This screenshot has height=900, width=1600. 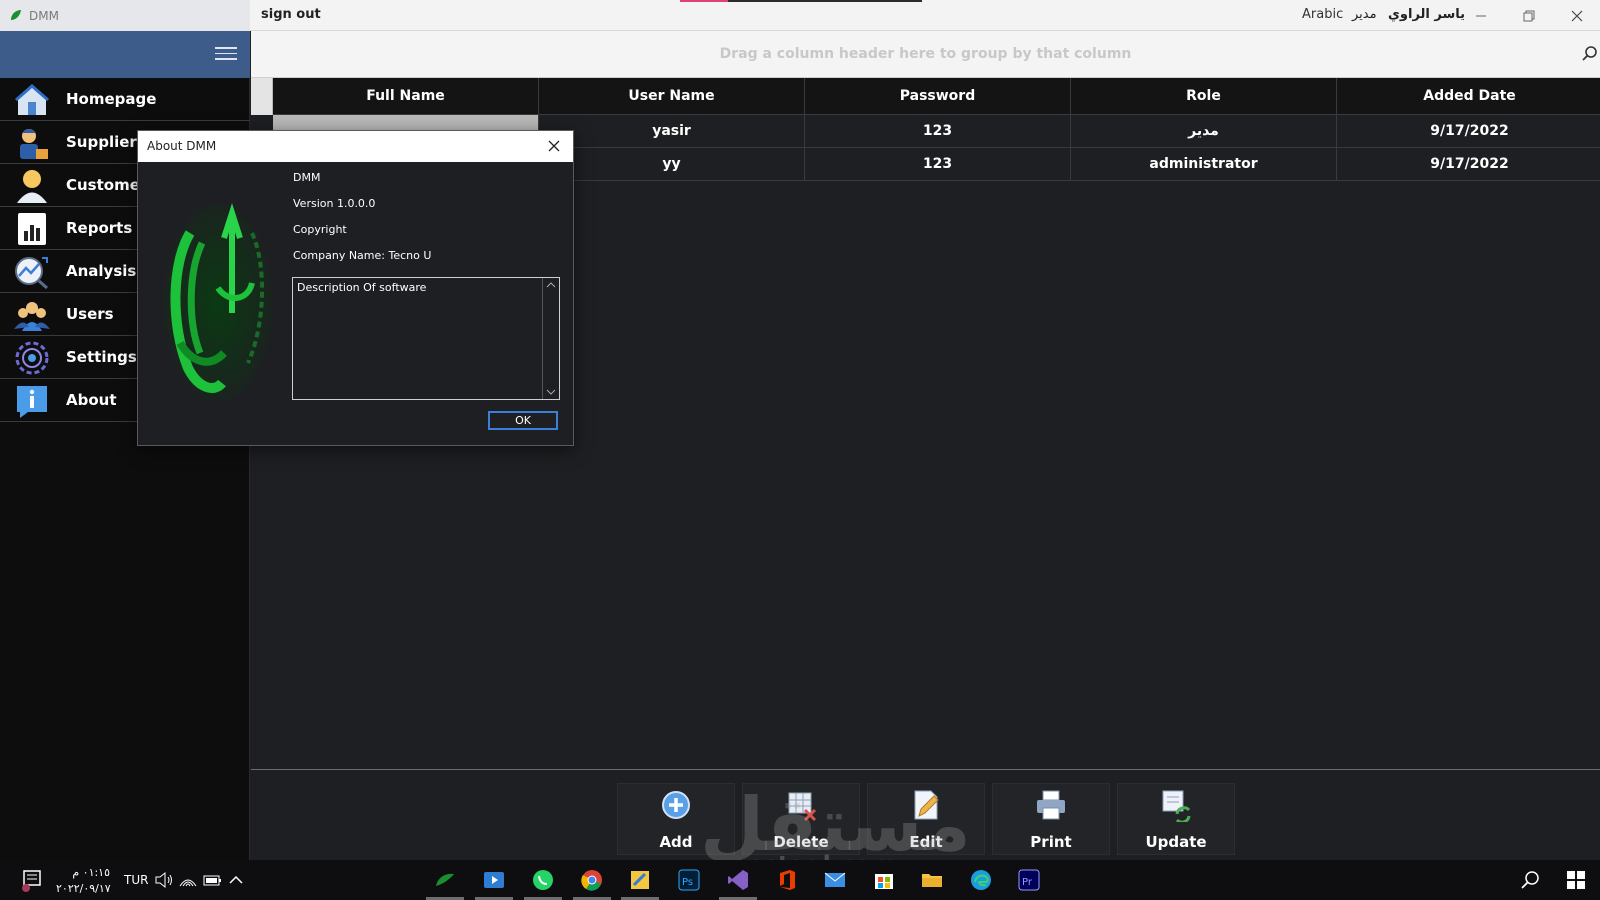 I want to click on user-role: مدير, so click(x=1364, y=14).